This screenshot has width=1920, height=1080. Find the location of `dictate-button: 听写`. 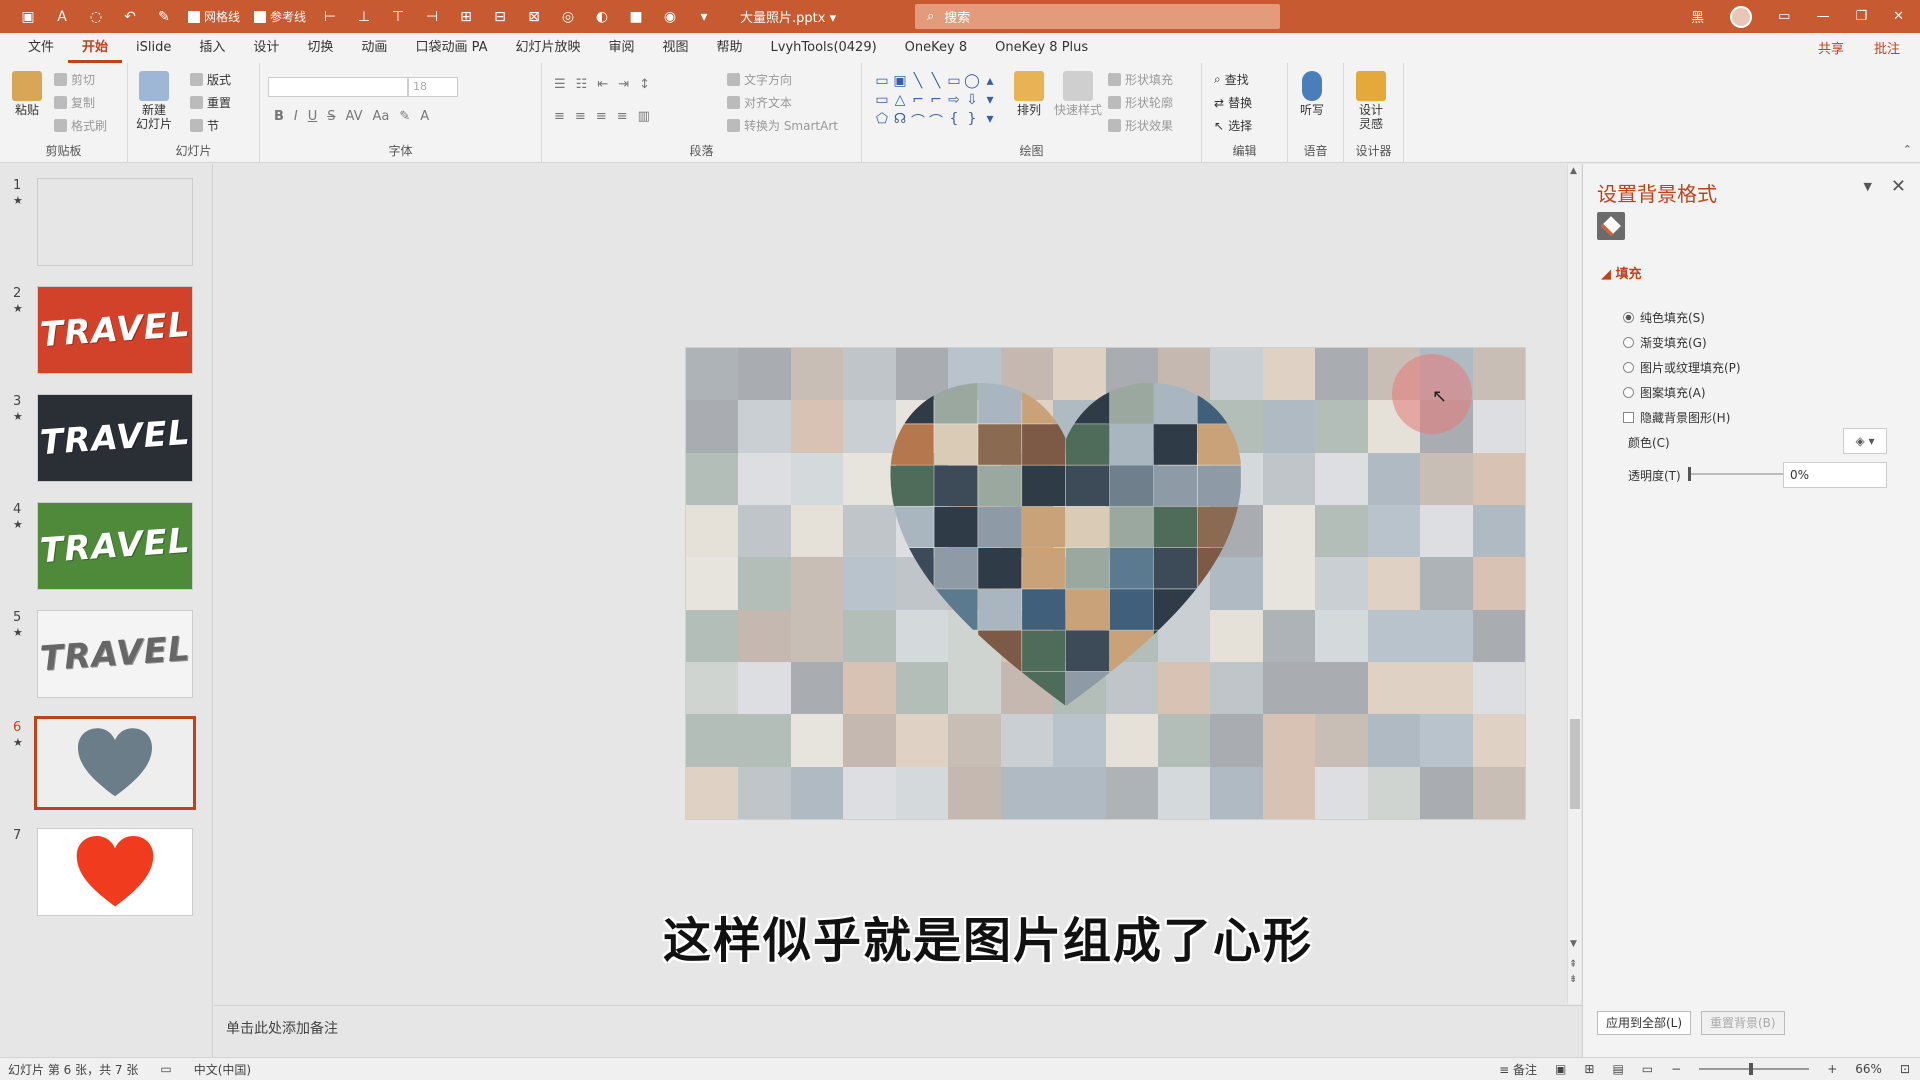

dictate-button: 听写 is located at coordinates (1312, 94).